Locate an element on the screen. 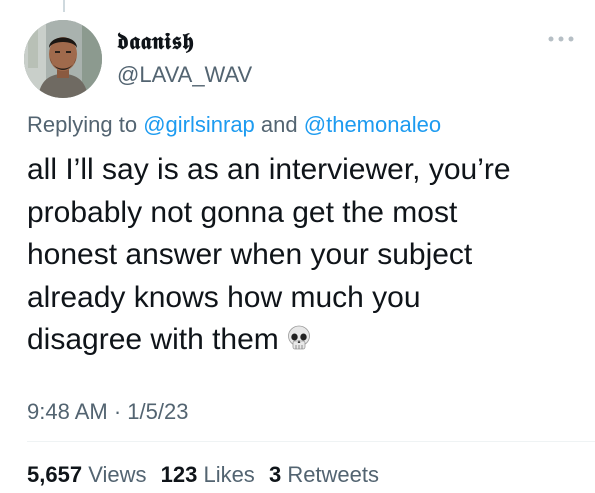 The height and width of the screenshot is (493, 595). retweets-stat: 3 Retweets is located at coordinates (324, 474).